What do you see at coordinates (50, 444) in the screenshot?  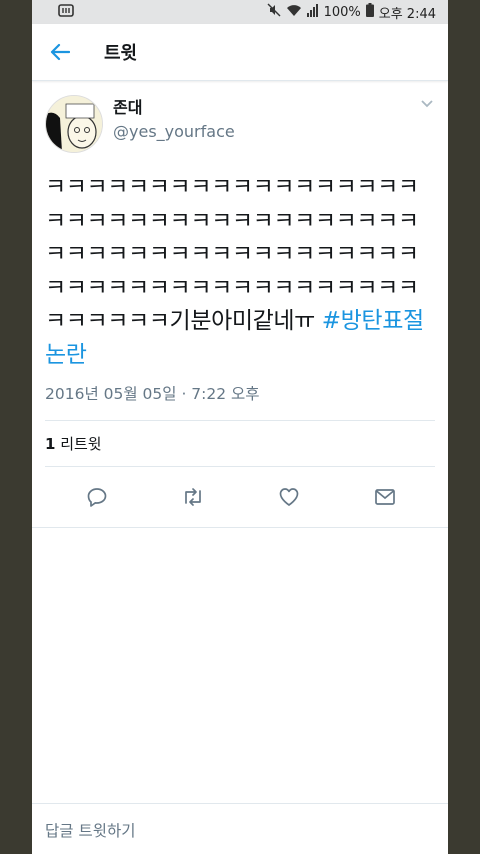 I see `retweet-count: 1` at bounding box center [50, 444].